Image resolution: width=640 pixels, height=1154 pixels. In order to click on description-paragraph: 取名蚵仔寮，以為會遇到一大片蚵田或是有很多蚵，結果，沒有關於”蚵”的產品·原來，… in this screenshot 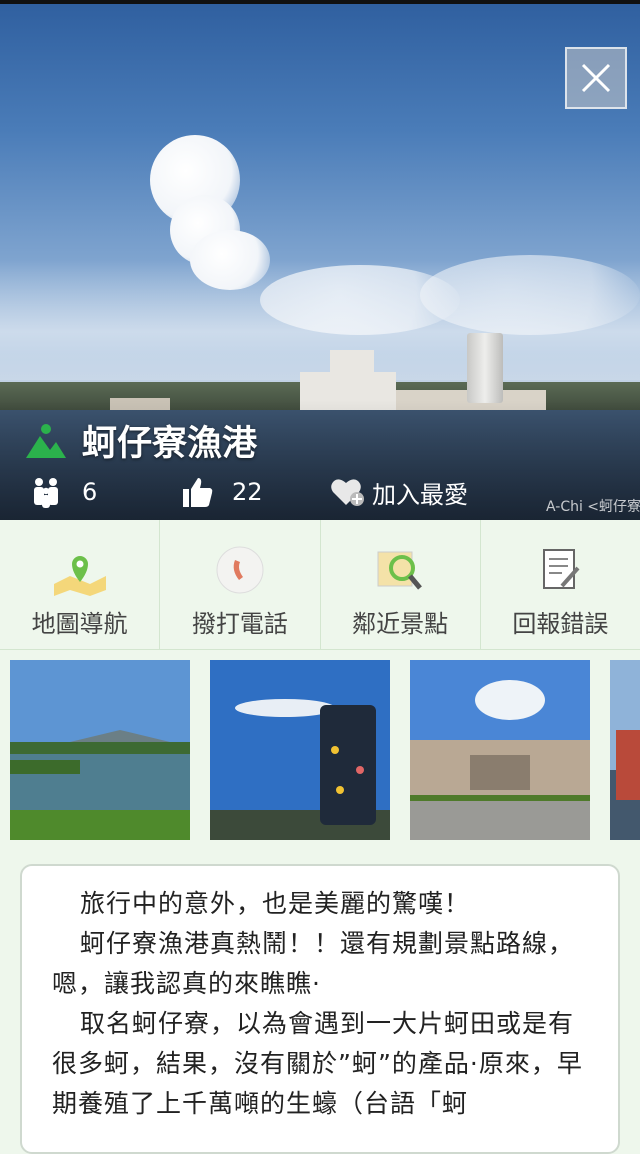, I will do `click(317, 1063)`.